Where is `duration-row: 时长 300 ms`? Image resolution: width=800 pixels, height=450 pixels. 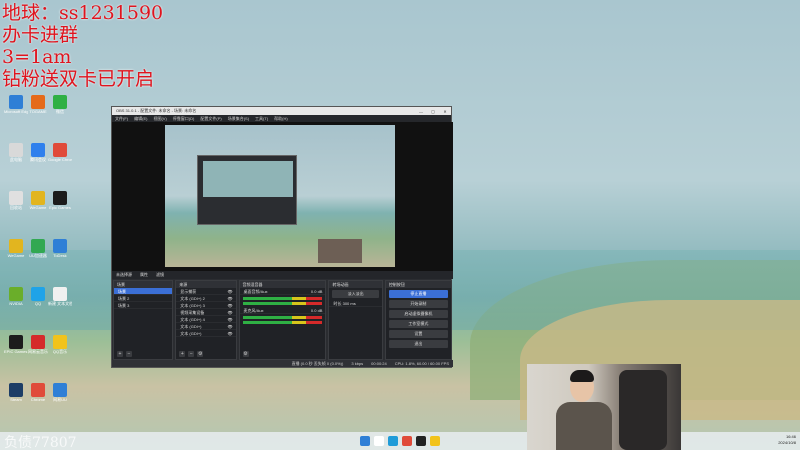 duration-row: 时长 300 ms is located at coordinates (355, 303).